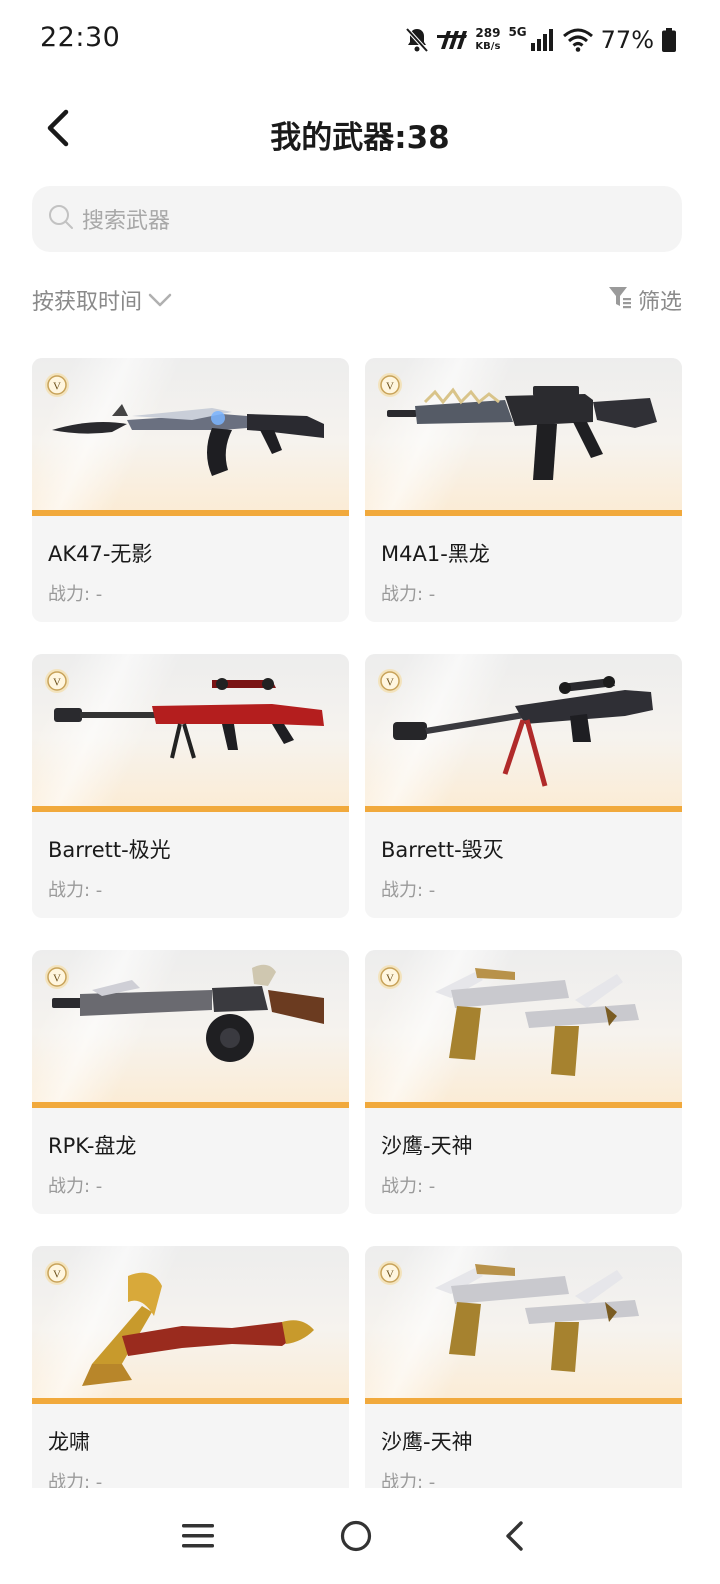 This screenshot has height=1584, width=720. Describe the element at coordinates (577, 40) in the screenshot. I see `wifi-icon` at that location.